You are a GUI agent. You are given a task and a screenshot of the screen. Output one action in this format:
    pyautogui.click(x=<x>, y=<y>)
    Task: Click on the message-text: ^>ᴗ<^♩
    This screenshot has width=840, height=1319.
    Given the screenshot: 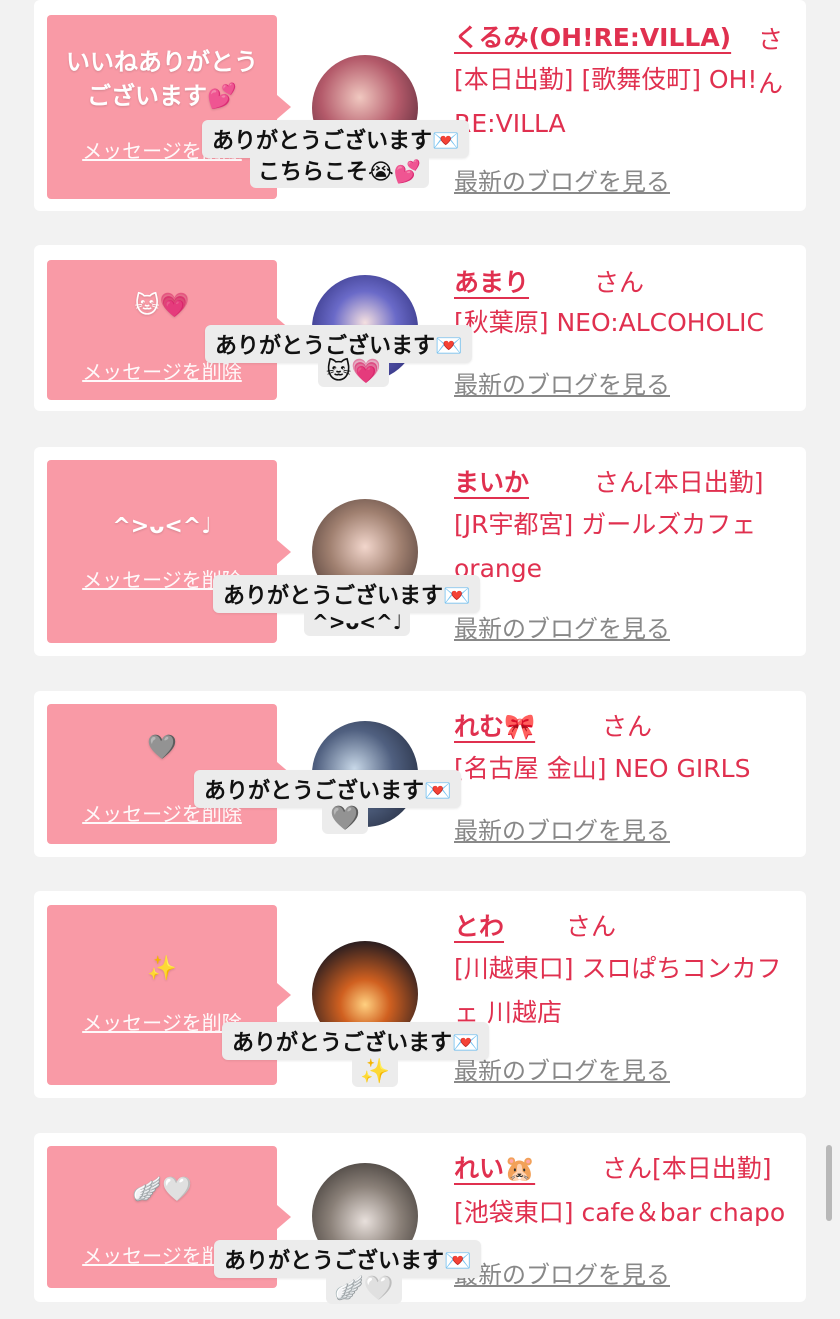 What is the action you would take?
    pyautogui.click(x=162, y=526)
    